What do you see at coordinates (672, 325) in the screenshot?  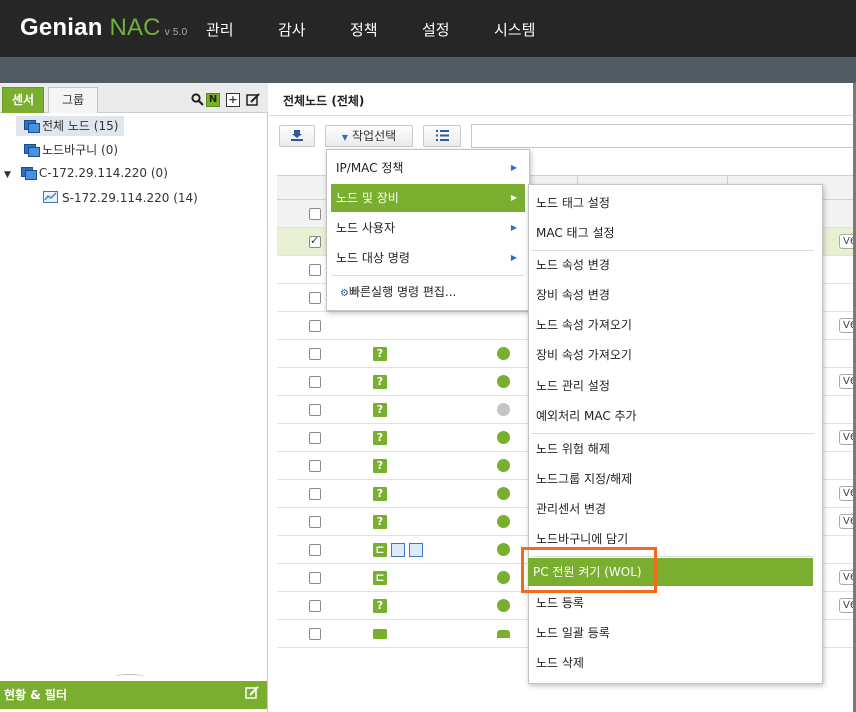 I see `submenu-item: 노드 속성 가져오기` at bounding box center [672, 325].